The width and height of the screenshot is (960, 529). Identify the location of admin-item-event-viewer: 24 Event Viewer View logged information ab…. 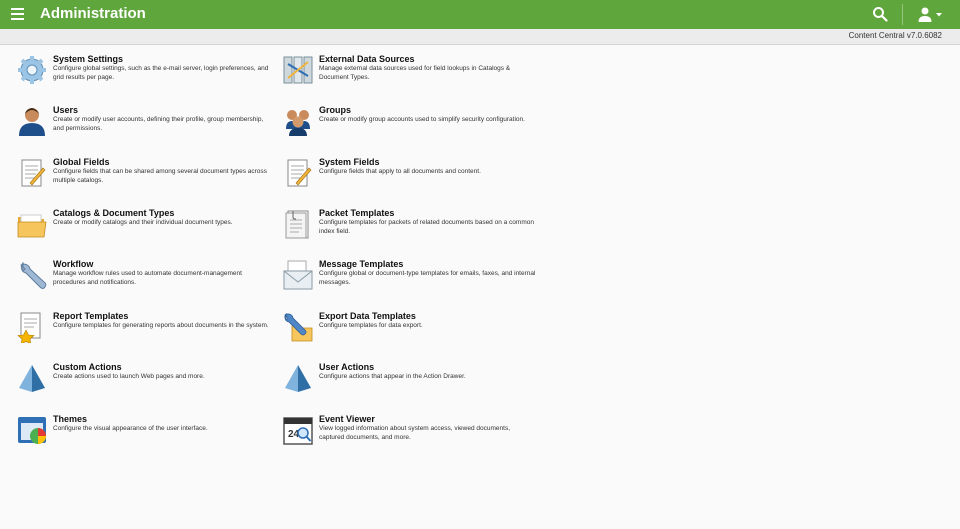
(407, 437).